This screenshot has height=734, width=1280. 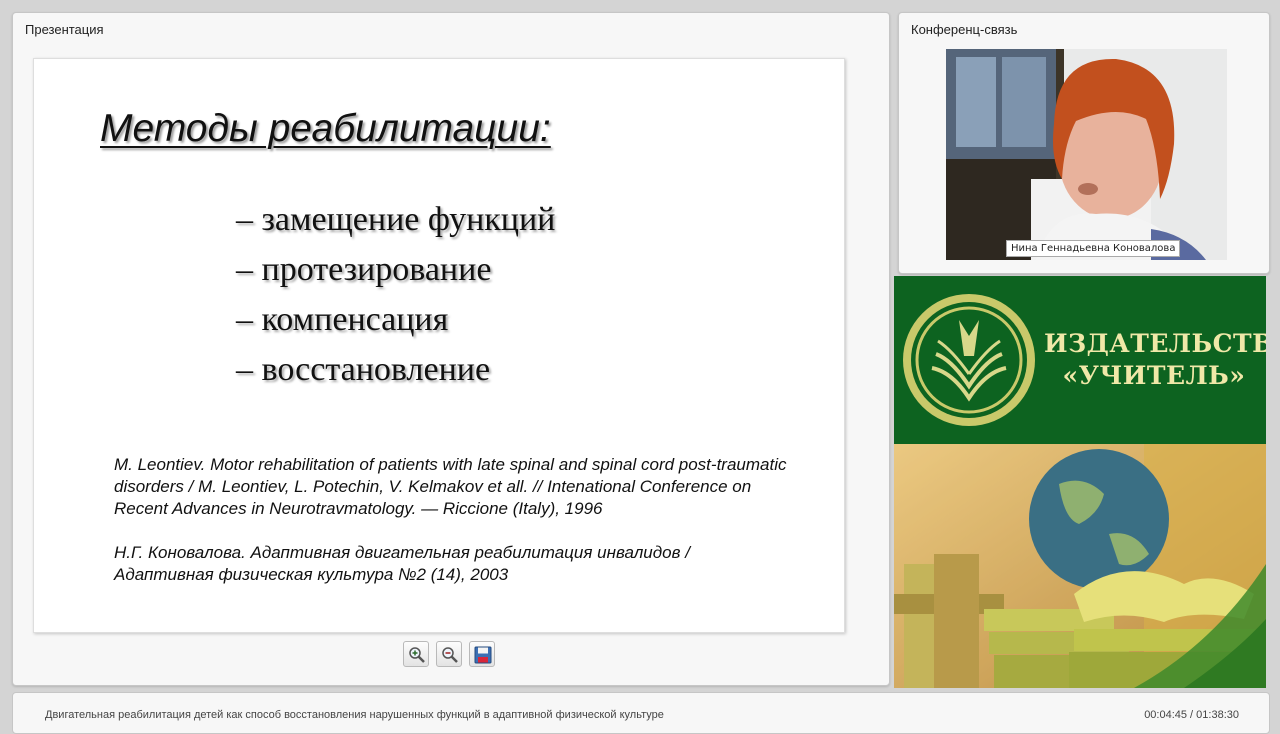 What do you see at coordinates (396, 219) in the screenshot?
I see `method-item: – замещение функций` at bounding box center [396, 219].